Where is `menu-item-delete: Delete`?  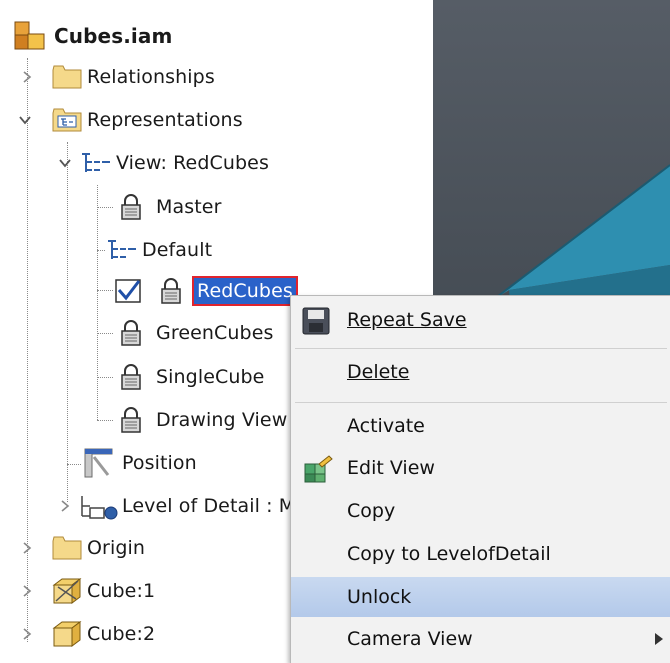
menu-item-delete: Delete is located at coordinates (480, 372).